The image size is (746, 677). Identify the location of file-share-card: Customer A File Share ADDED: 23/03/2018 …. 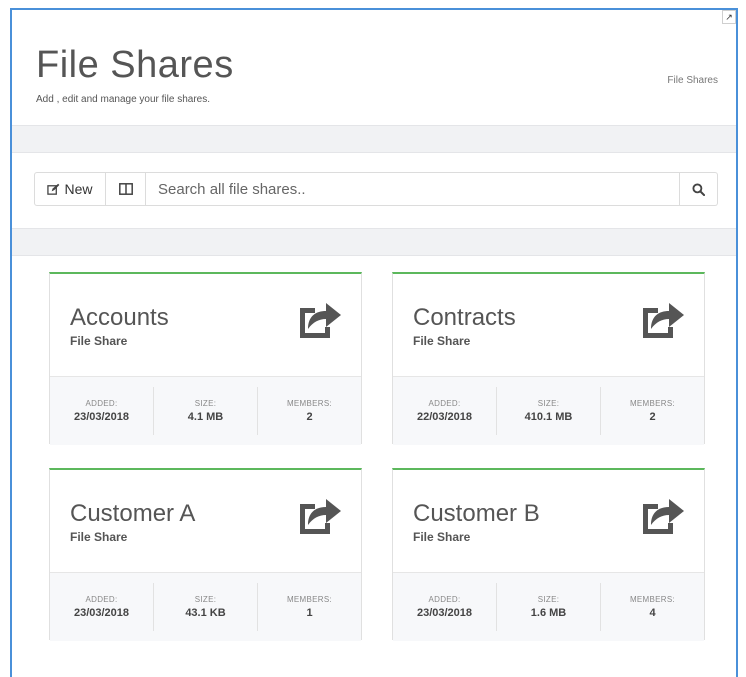
(205, 554).